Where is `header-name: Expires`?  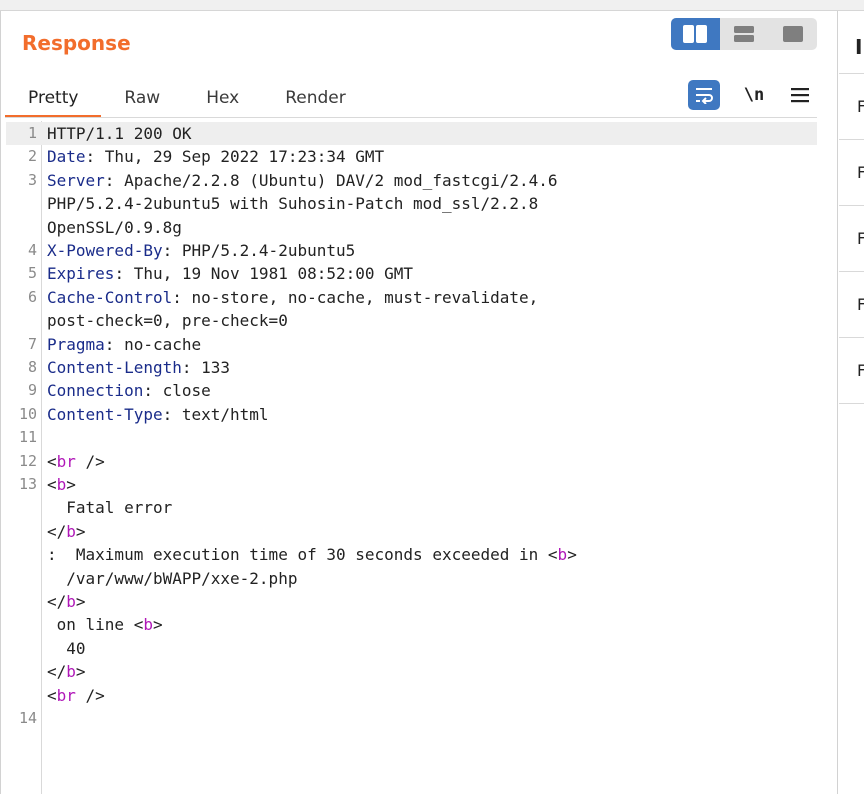 header-name: Expires is located at coordinates (81, 274).